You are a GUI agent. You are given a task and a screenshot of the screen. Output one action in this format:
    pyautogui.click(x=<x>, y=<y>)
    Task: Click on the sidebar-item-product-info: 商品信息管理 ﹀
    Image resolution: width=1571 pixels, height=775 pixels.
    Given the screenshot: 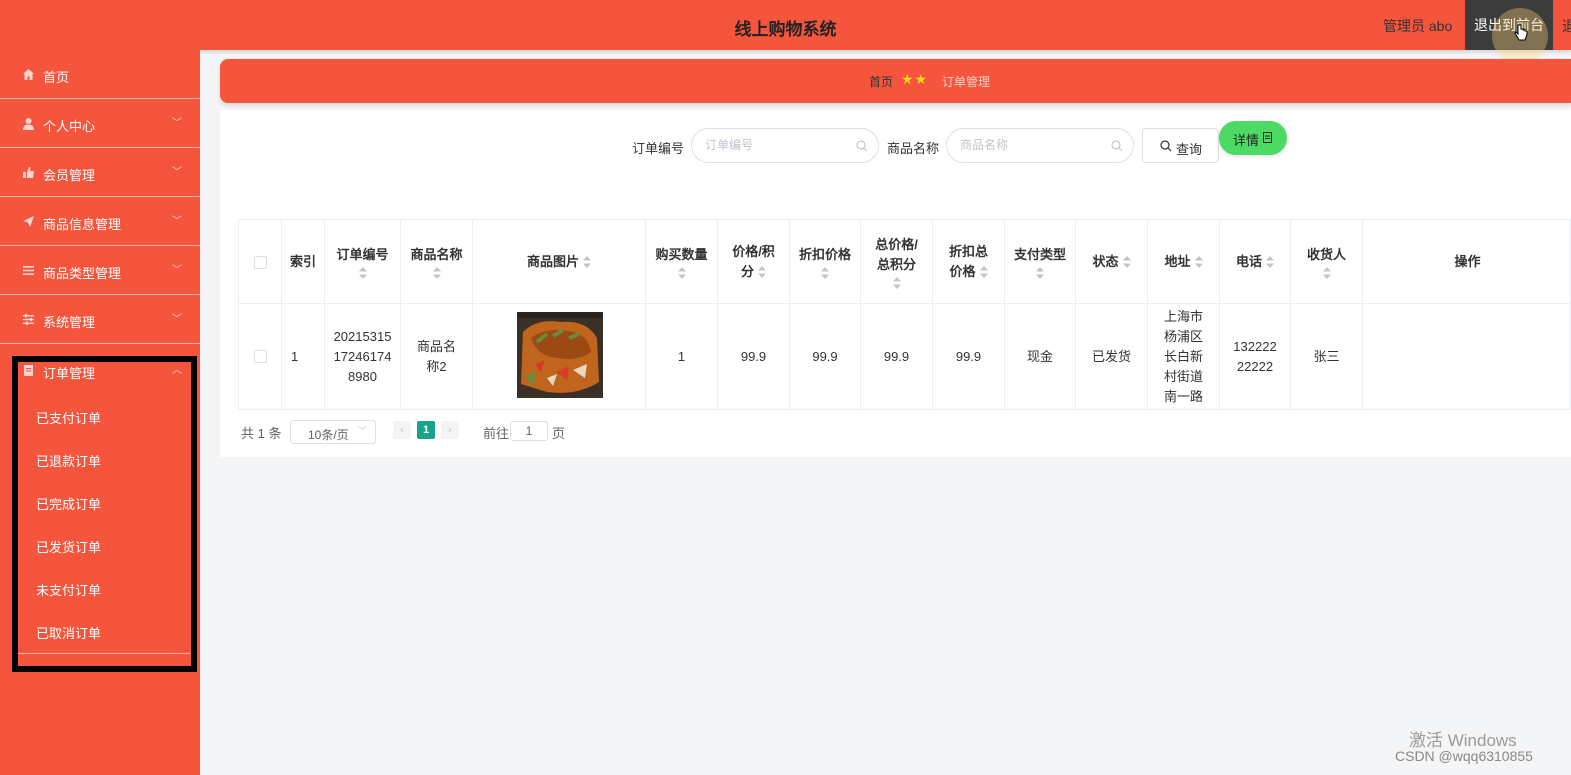 What is the action you would take?
    pyautogui.click(x=100, y=221)
    